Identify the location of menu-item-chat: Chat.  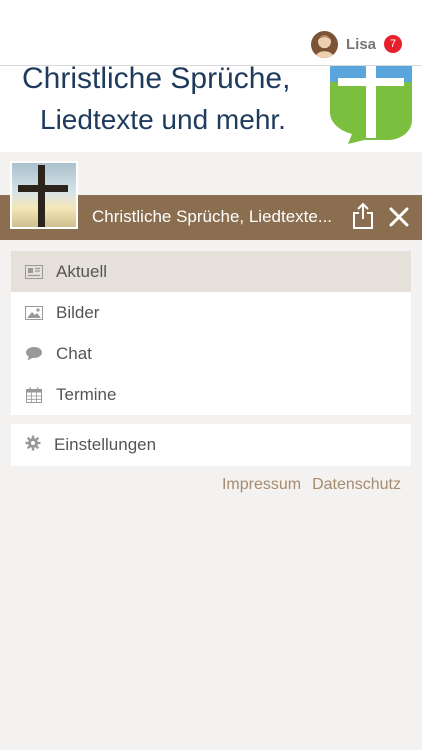
(211, 353).